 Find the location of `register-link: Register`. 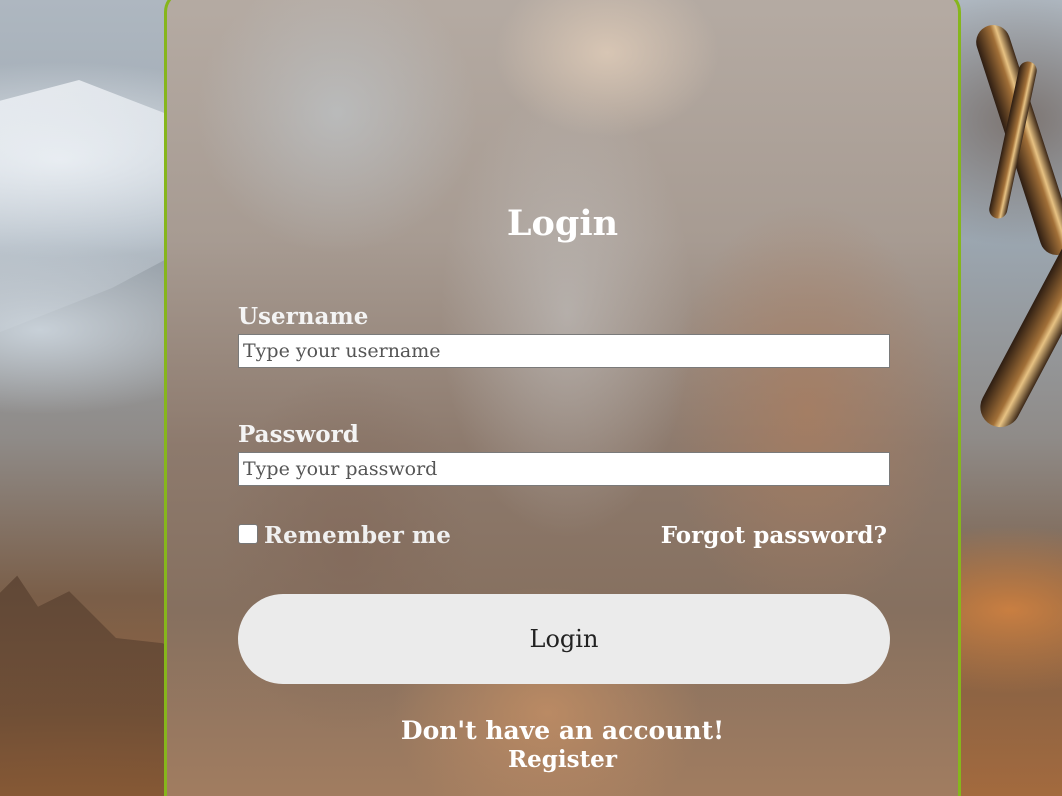

register-link: Register is located at coordinates (562, 759).